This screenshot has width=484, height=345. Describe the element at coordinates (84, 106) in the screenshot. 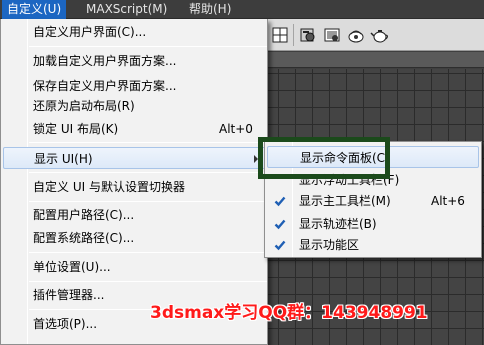

I see `menu-item-label: 还原为启动布局(R)` at that location.